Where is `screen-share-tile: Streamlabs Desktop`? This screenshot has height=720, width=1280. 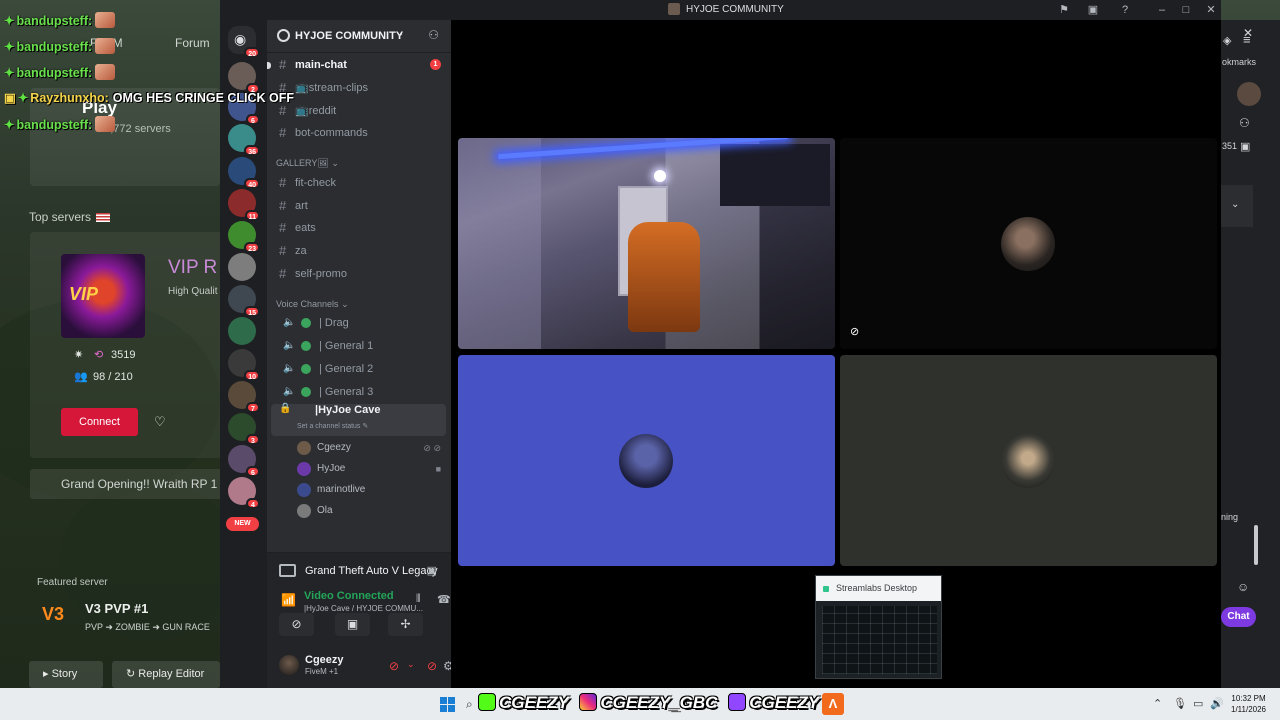 screen-share-tile: Streamlabs Desktop is located at coordinates (878, 627).